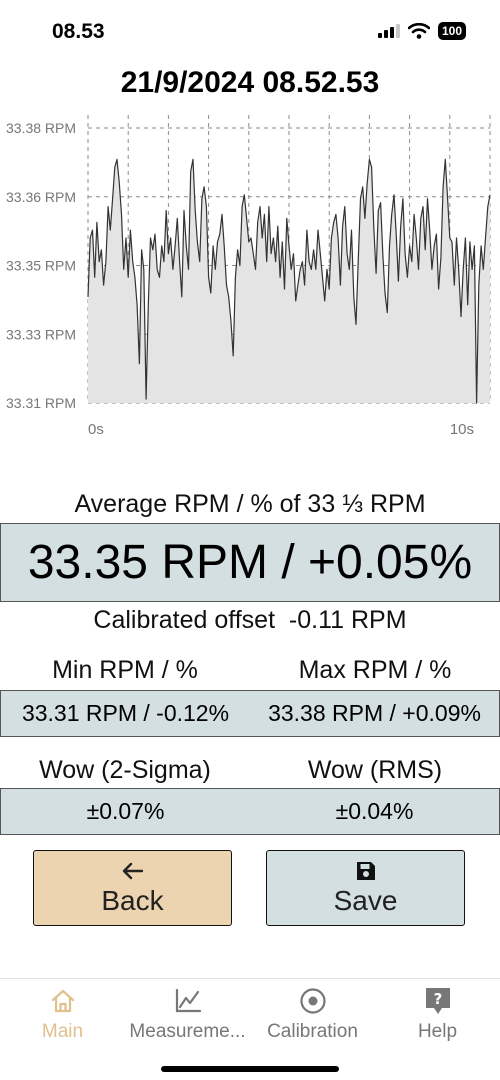 This screenshot has height=1080, width=500. Describe the element at coordinates (125, 770) in the screenshot. I see `wow-2sigma-label: Wow (2-Sigma)` at that location.